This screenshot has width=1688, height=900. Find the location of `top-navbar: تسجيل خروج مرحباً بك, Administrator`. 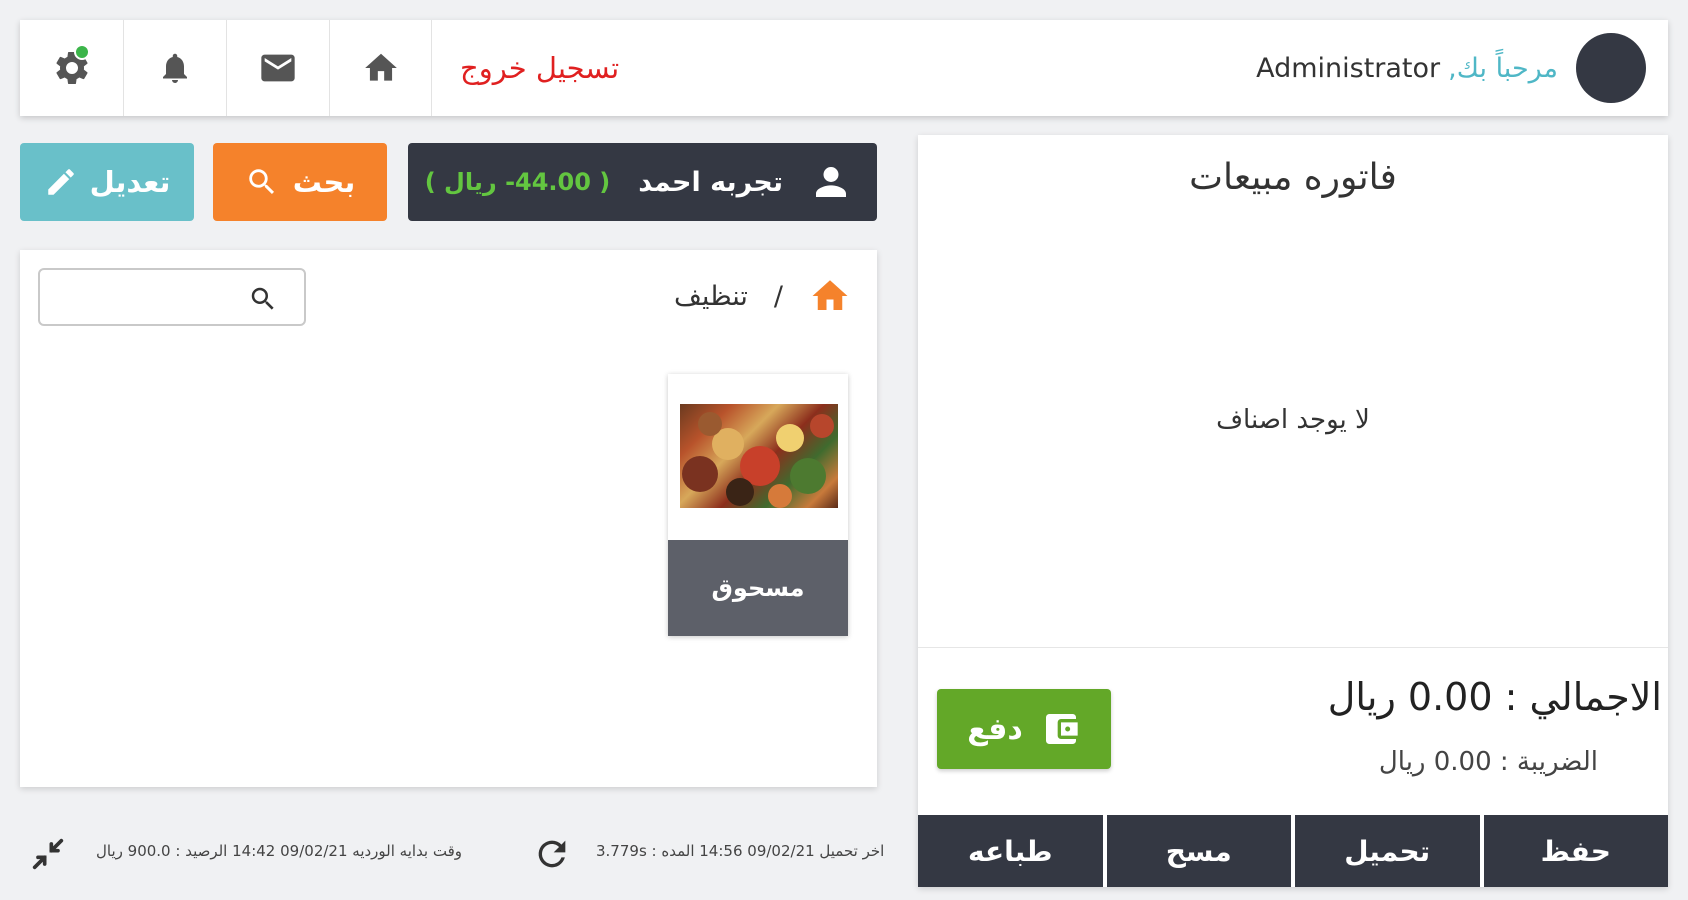

top-navbar: تسجيل خروج مرحباً بك, Administrator is located at coordinates (844, 68).